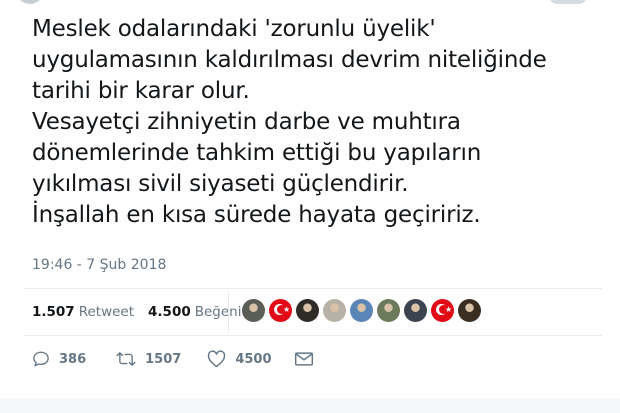 The width and height of the screenshot is (620, 413). What do you see at coordinates (169, 312) in the screenshot?
I see `like-stat-count: 4.500` at bounding box center [169, 312].